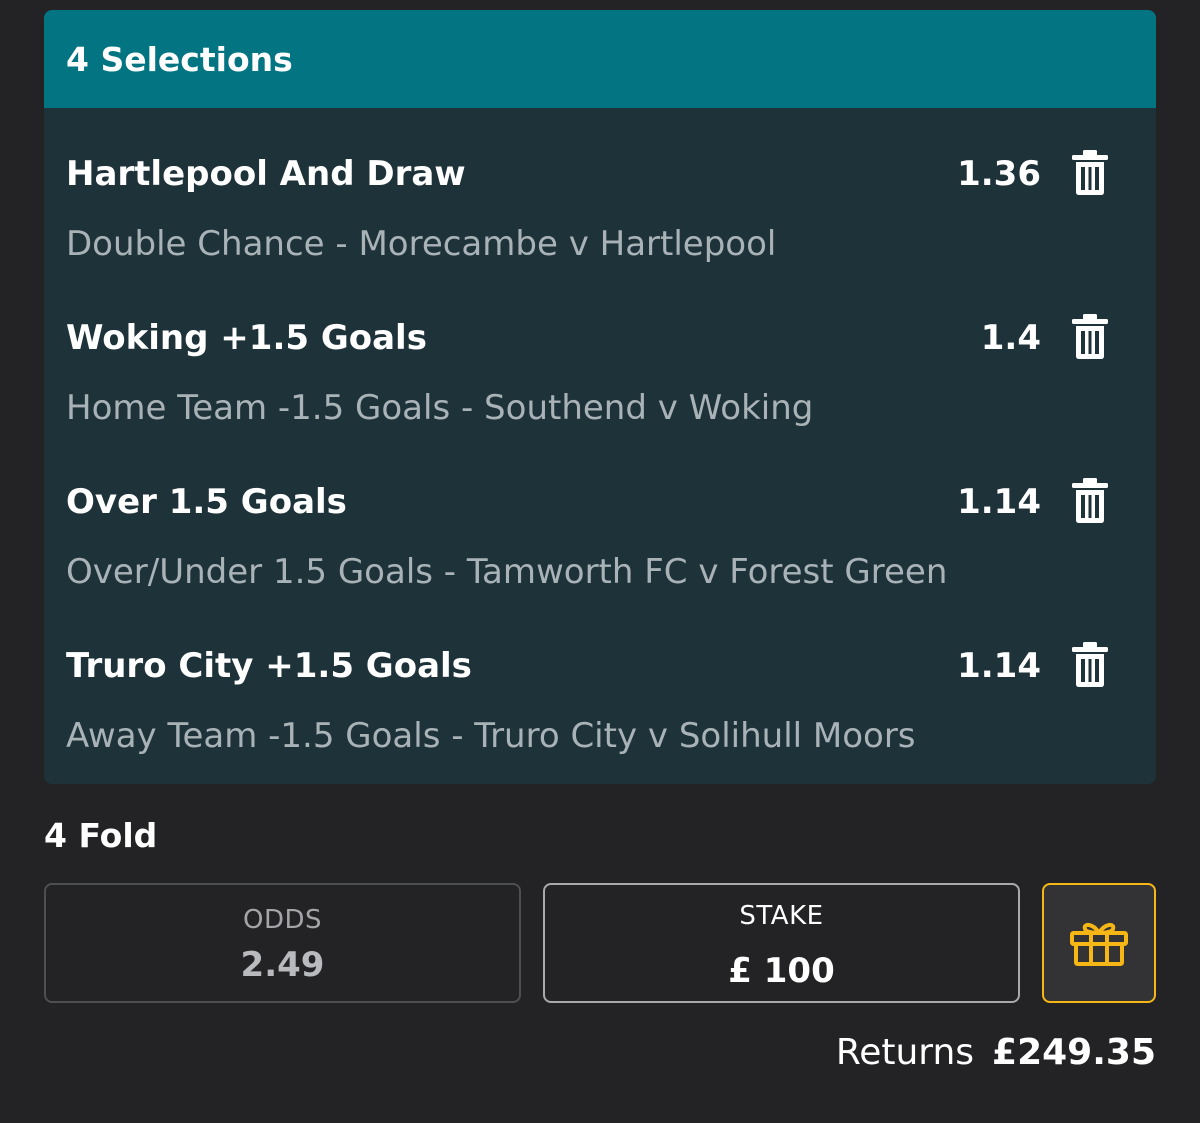 The width and height of the screenshot is (1200, 1123). What do you see at coordinates (905, 1052) in the screenshot?
I see `returns-label: Returns` at bounding box center [905, 1052].